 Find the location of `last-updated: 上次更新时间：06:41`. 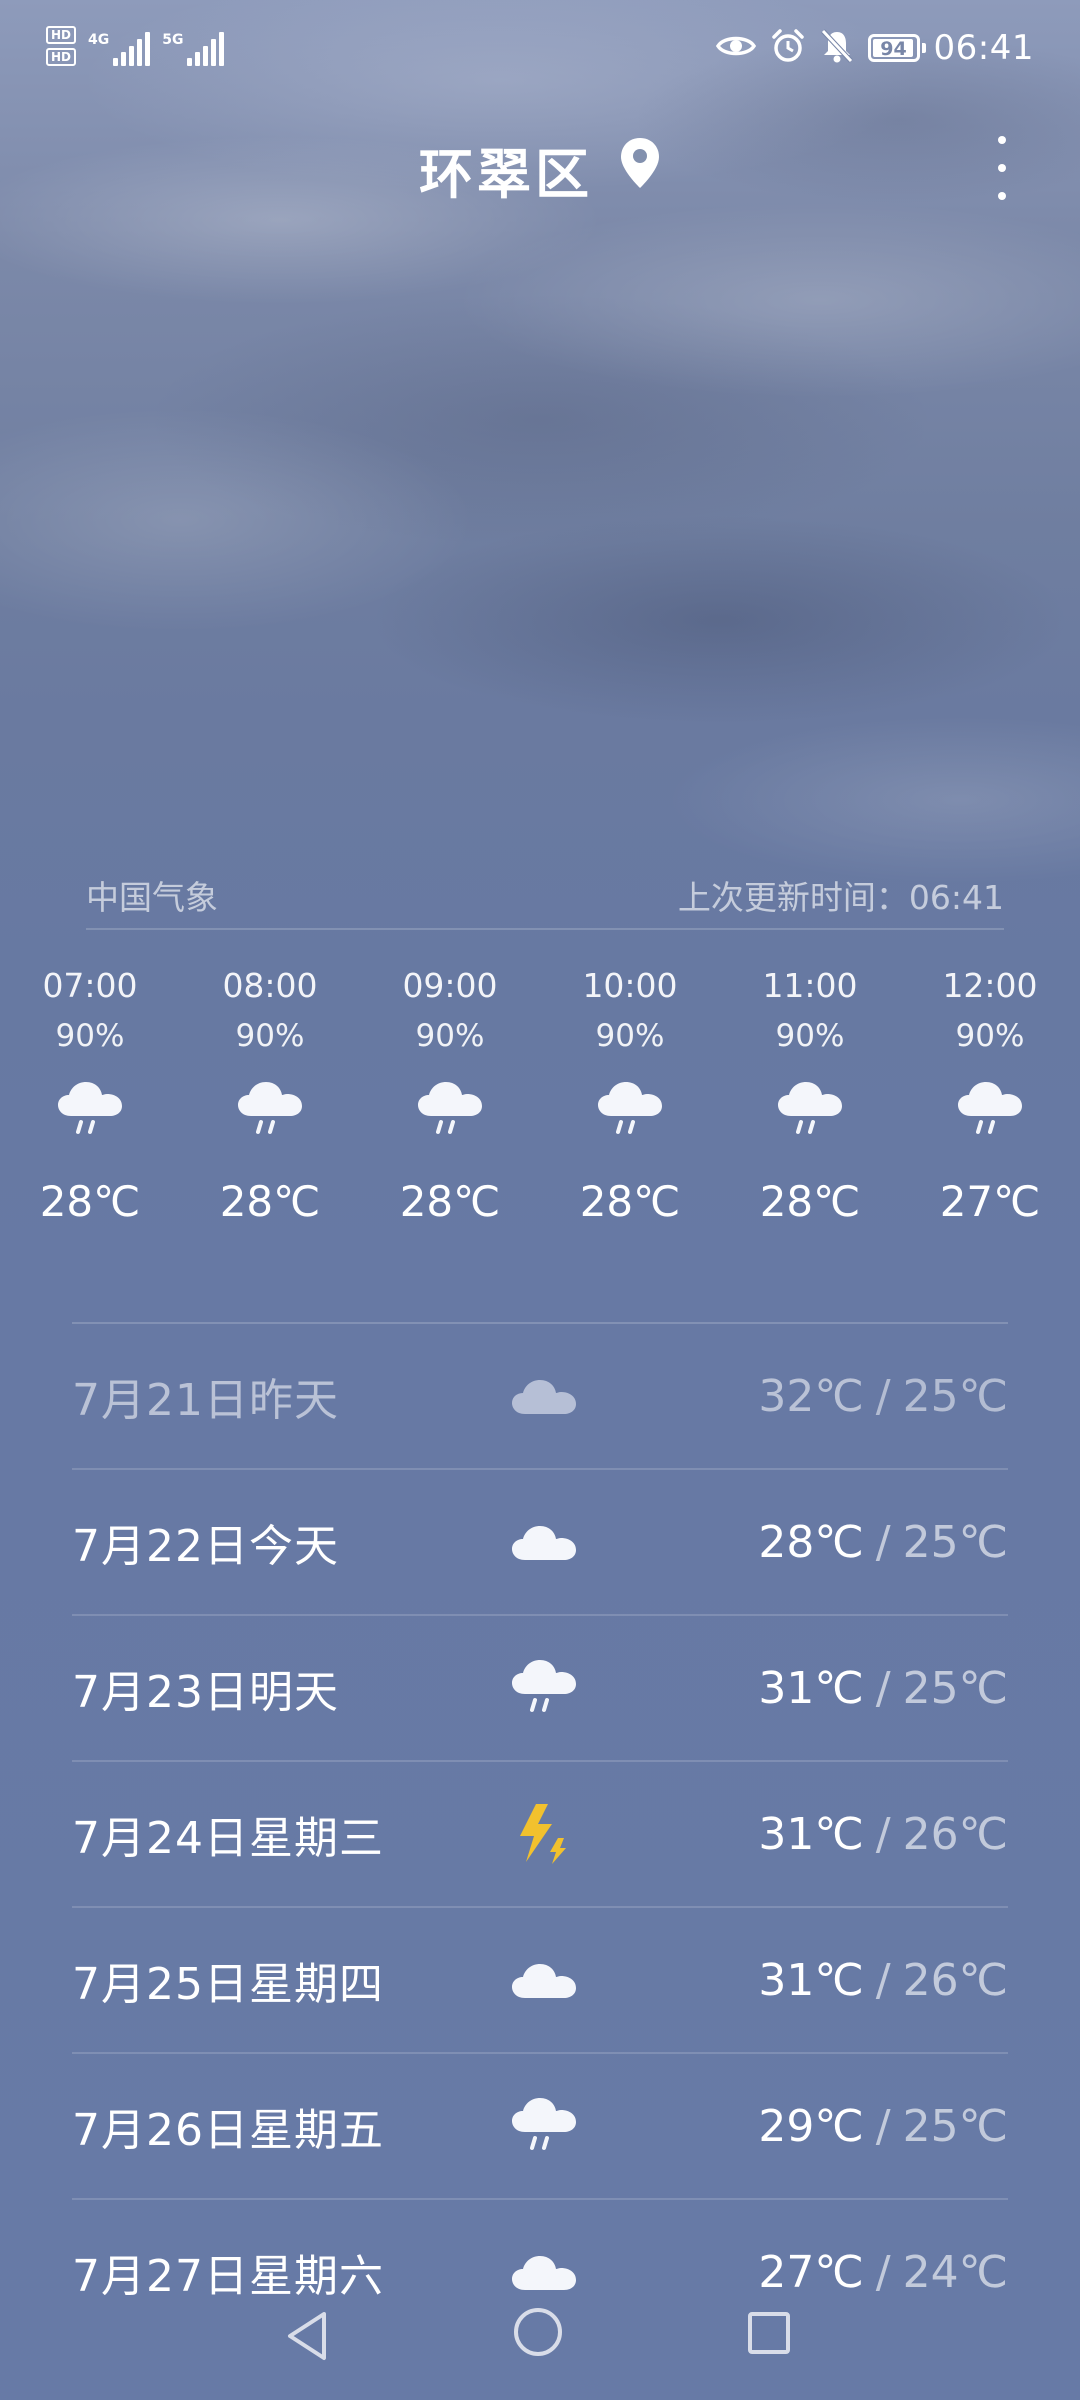

last-updated: 上次更新时间：06:41 is located at coordinates (840, 897).